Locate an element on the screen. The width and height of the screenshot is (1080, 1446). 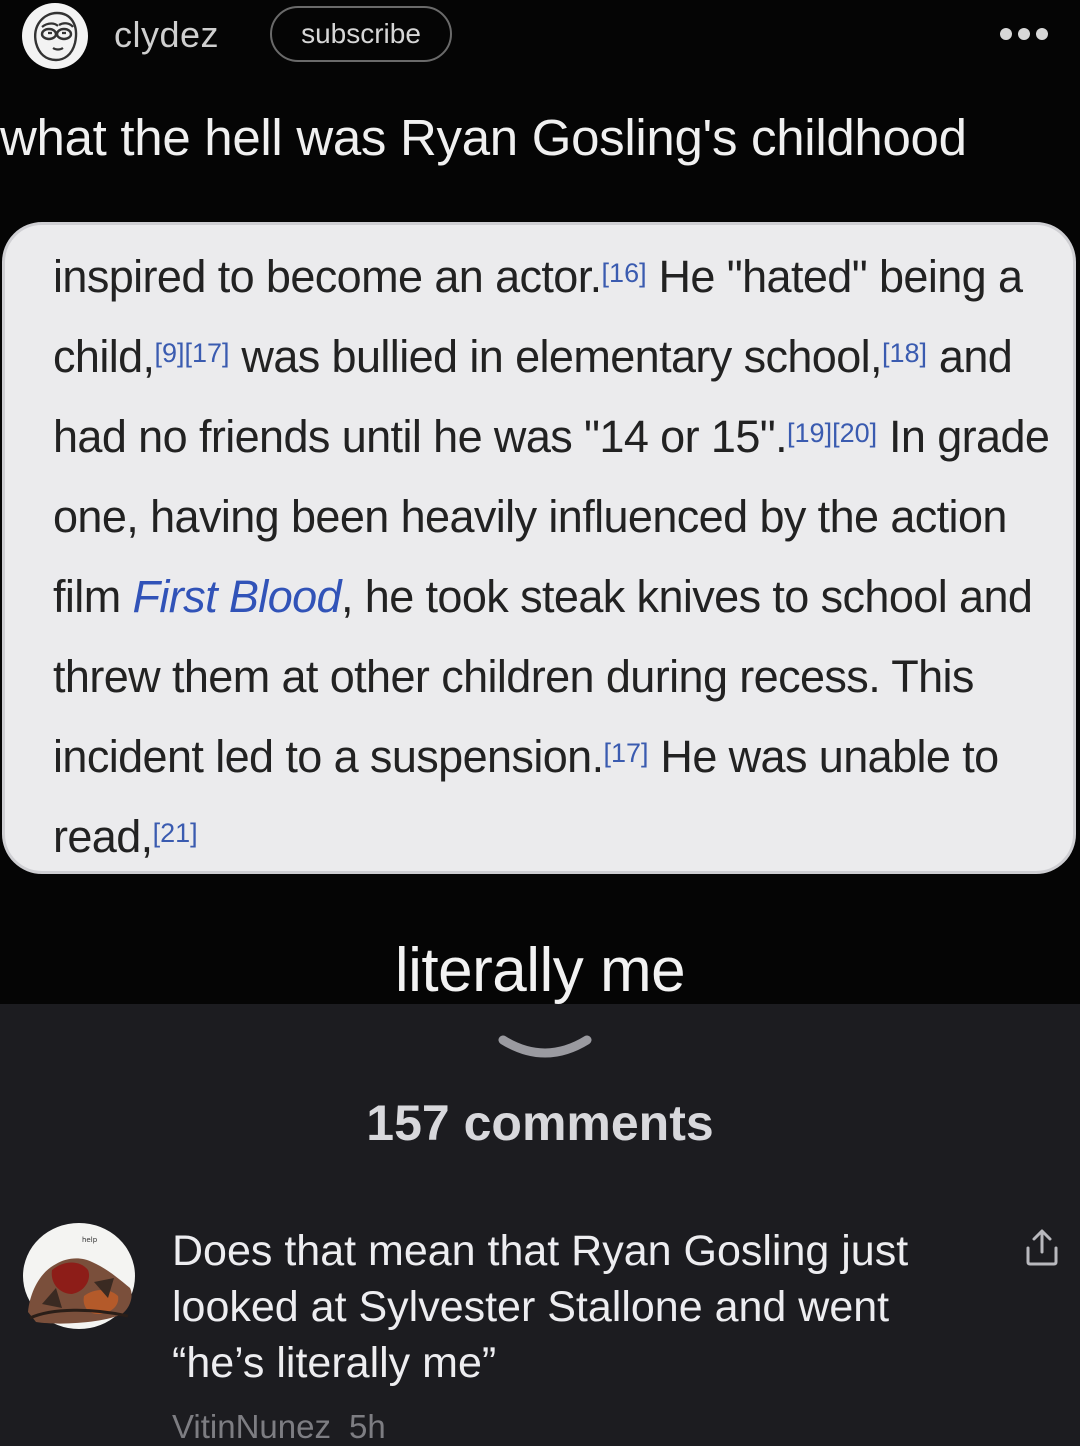
commenter-avatar: help is located at coordinates (79, 1276).